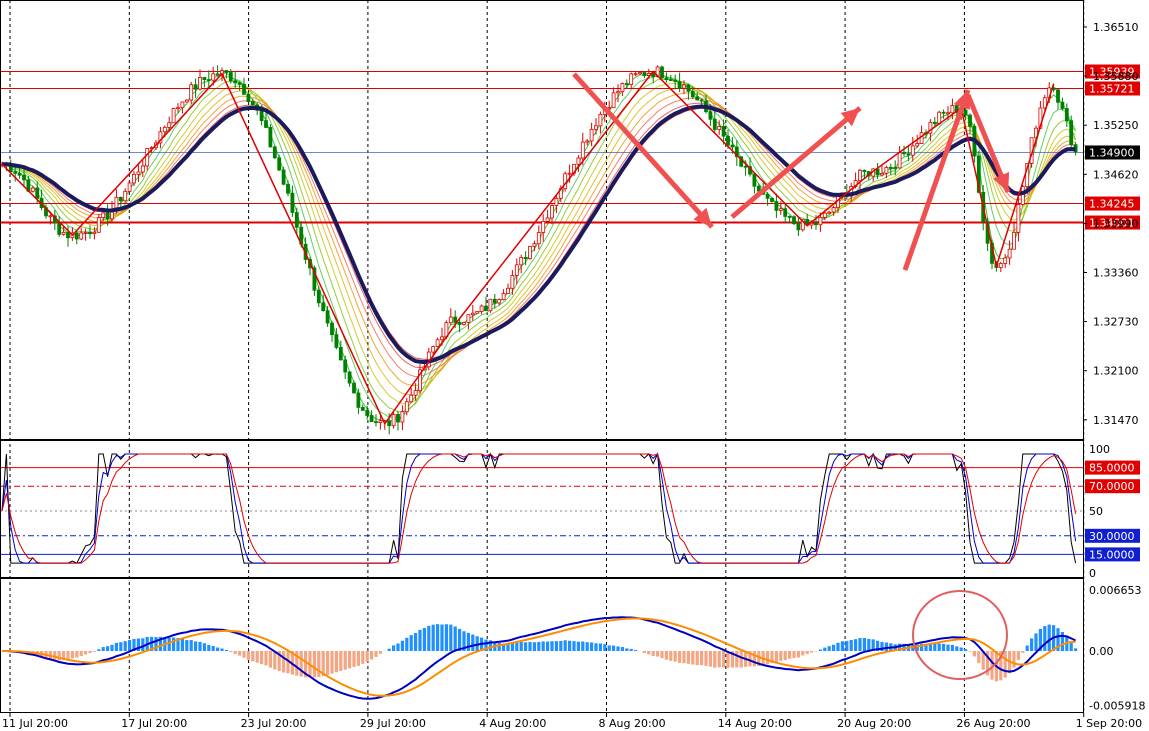  Describe the element at coordinates (512, 723) in the screenshot. I see `x-tick-label: 4 Aug 20:00` at that location.